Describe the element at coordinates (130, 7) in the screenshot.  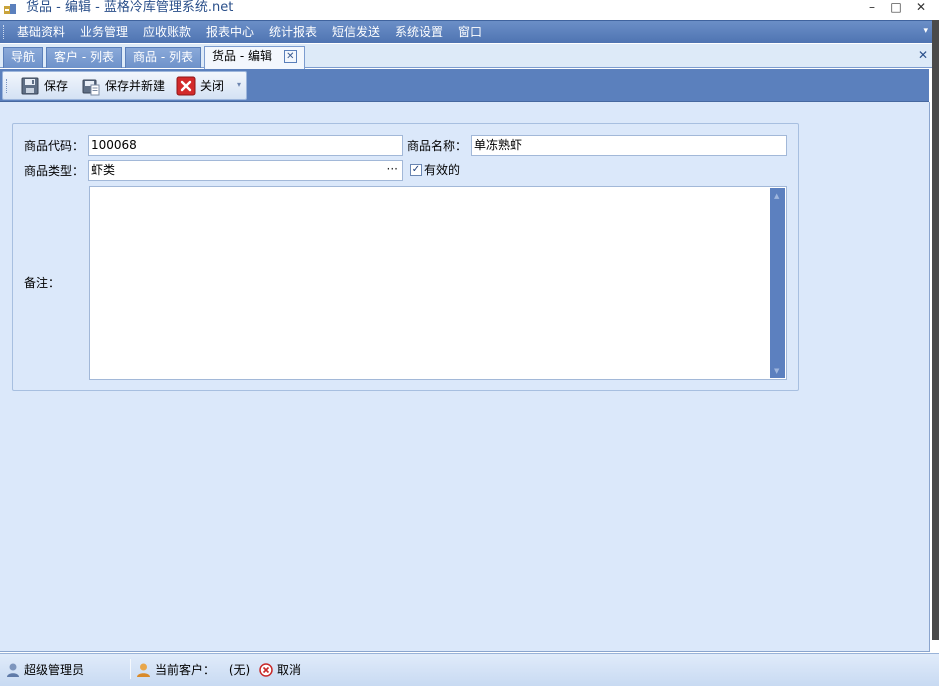
I see `window-title: 货品 - 编辑 - 蓝格冷库管理系统.net` at that location.